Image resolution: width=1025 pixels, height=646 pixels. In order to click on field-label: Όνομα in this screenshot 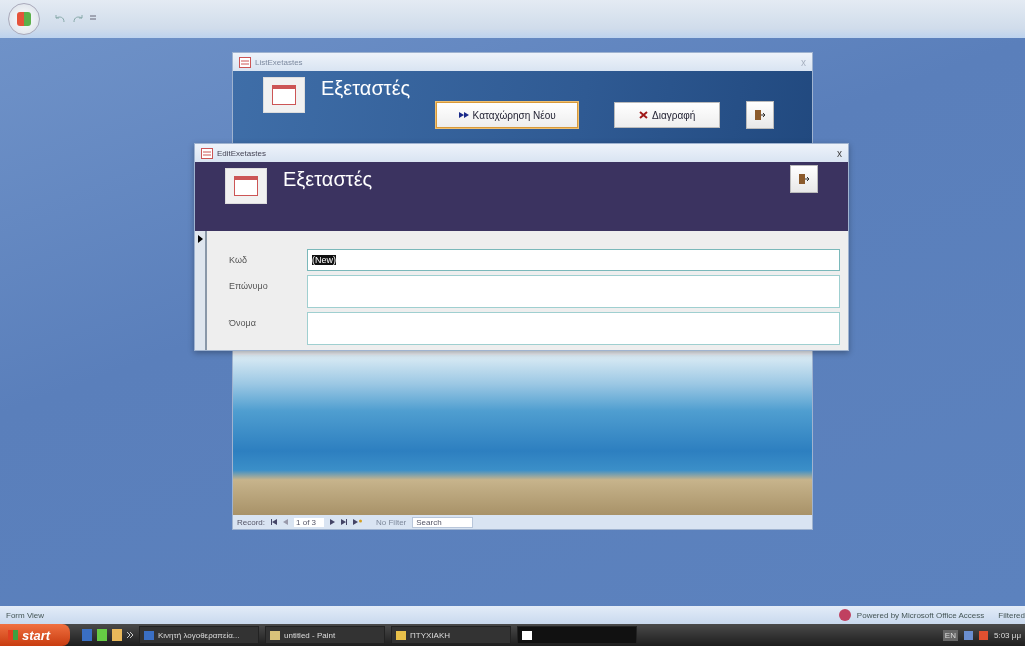, I will do `click(243, 322)`.